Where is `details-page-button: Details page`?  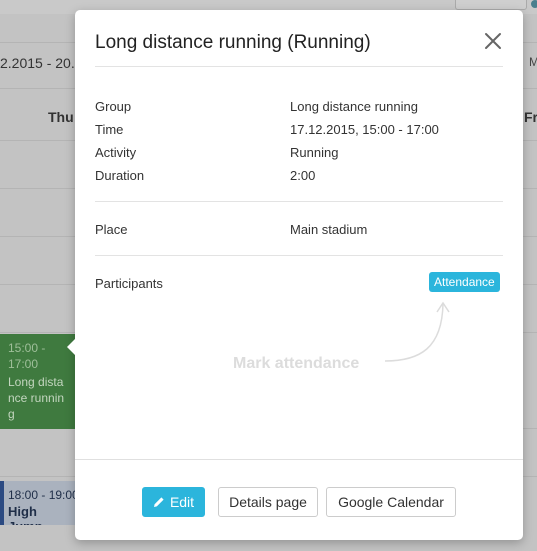
details-page-button: Details page is located at coordinates (268, 502).